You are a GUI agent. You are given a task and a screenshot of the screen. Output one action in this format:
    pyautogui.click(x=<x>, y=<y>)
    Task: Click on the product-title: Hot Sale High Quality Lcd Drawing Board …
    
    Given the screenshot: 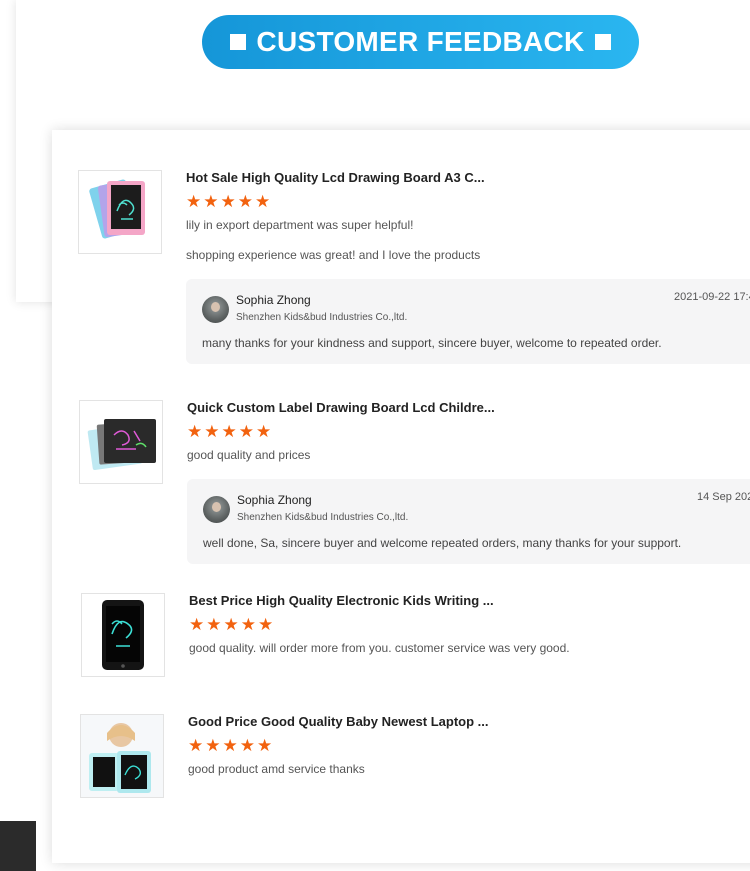 What is the action you would take?
    pyautogui.click(x=335, y=177)
    